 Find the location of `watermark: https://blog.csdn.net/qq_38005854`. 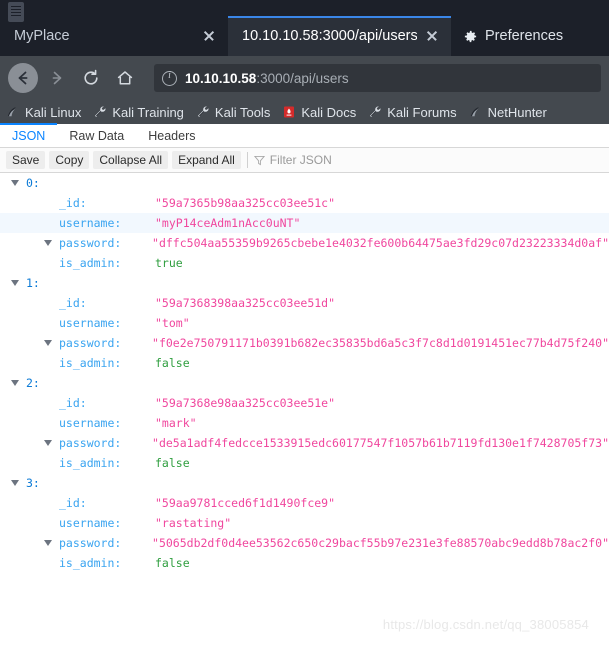

watermark: https://blog.csdn.net/qq_38005854 is located at coordinates (485, 624).